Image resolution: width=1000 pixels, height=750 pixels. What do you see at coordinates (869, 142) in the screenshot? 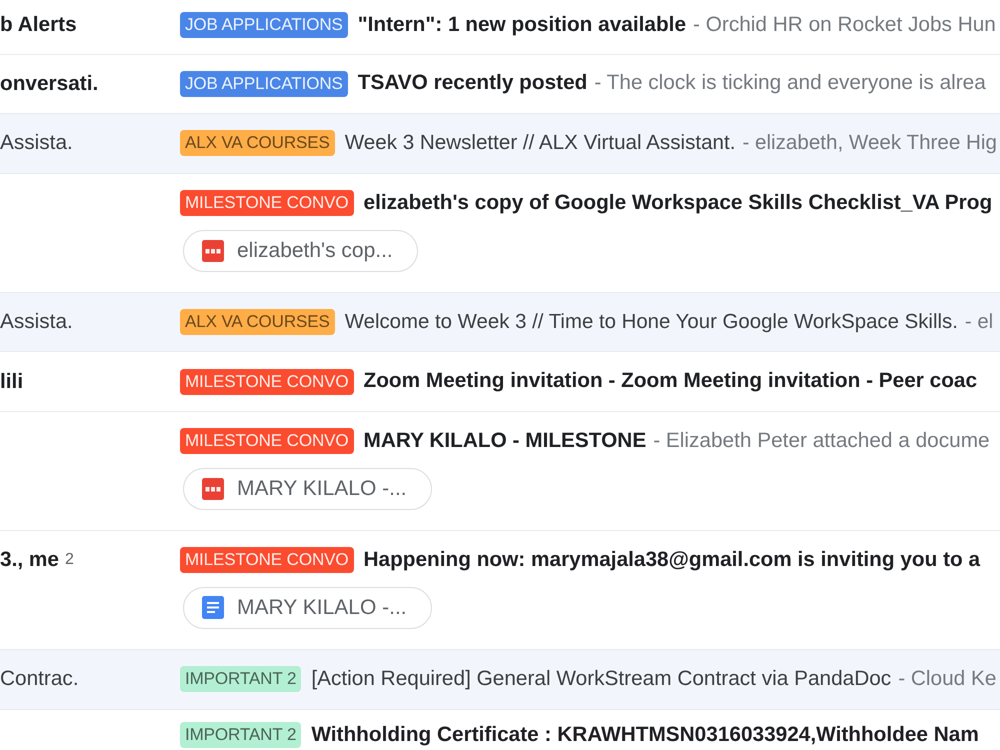
I see `email-snippet: - elizabeth, Week Three Hig` at bounding box center [869, 142].